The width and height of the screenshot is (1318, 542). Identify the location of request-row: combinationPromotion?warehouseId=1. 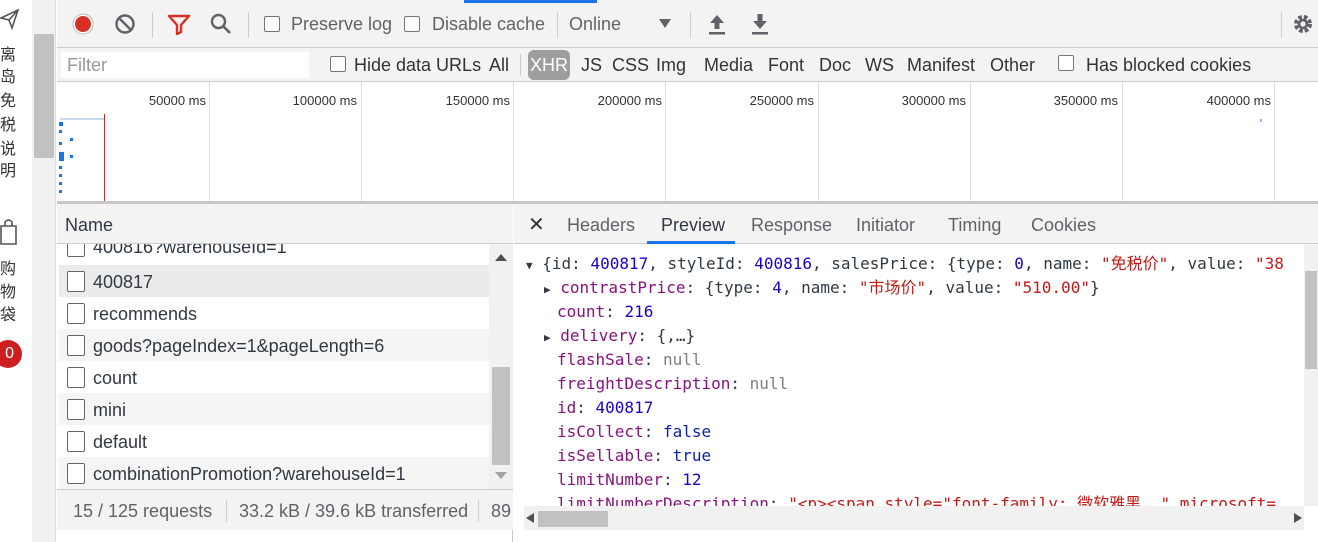
(274, 473).